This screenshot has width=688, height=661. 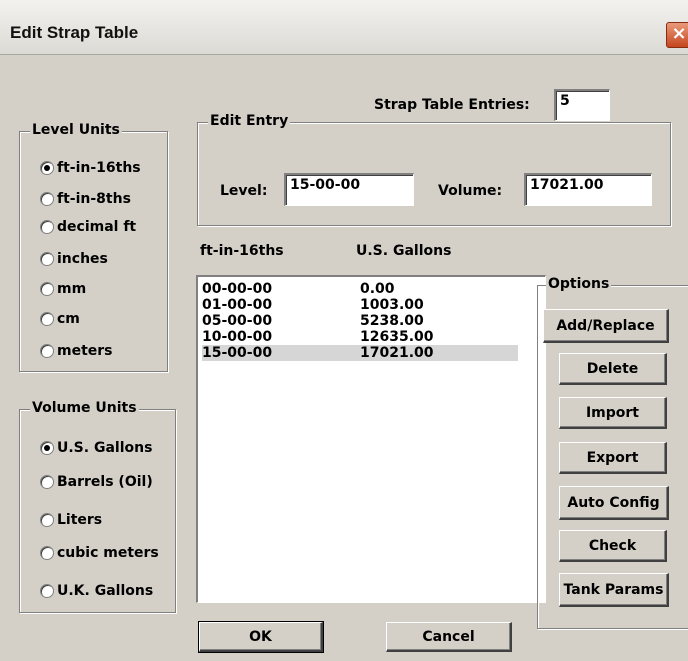 I want to click on radio-level-mm: mm, so click(x=63, y=289).